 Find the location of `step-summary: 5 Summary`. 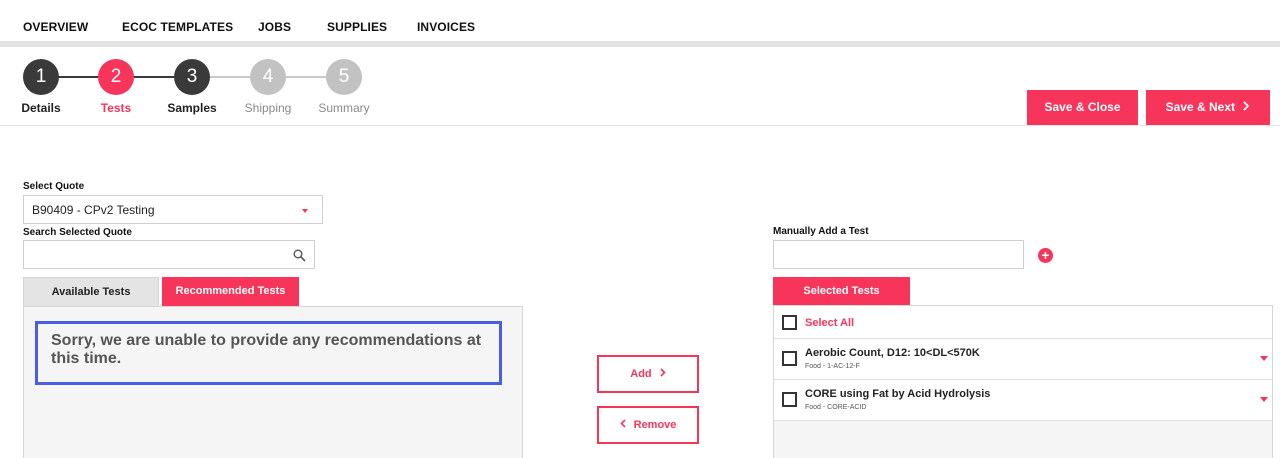

step-summary: 5 Summary is located at coordinates (344, 87).